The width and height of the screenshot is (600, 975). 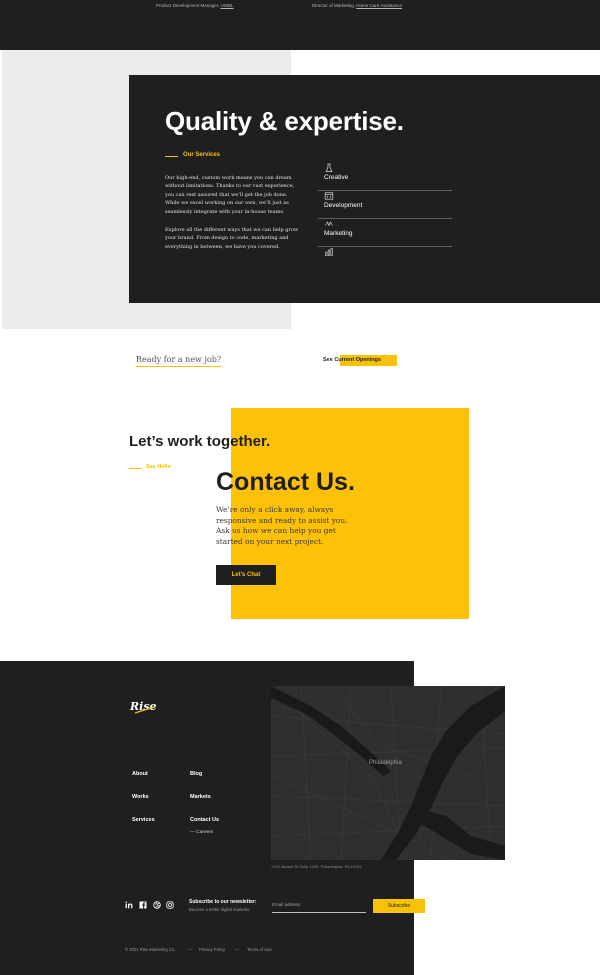 I want to click on footer-link-services: Services, so click(x=143, y=820).